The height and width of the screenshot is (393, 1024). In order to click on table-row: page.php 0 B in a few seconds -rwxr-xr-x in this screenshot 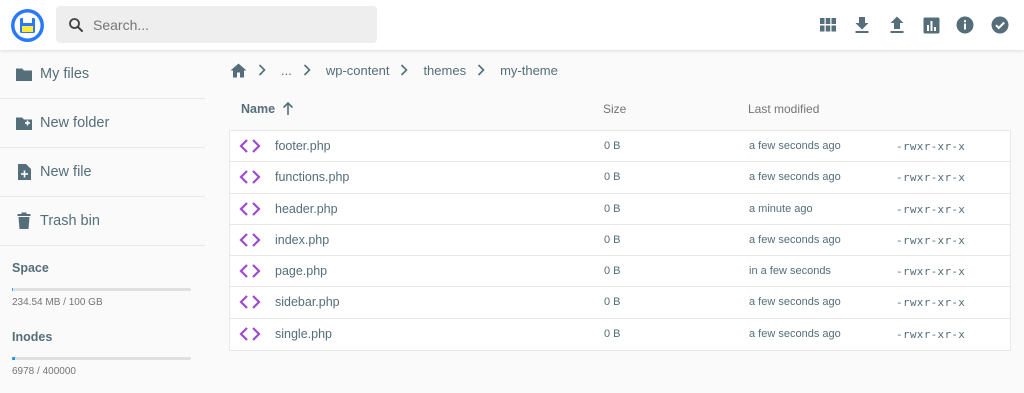, I will do `click(620, 272)`.